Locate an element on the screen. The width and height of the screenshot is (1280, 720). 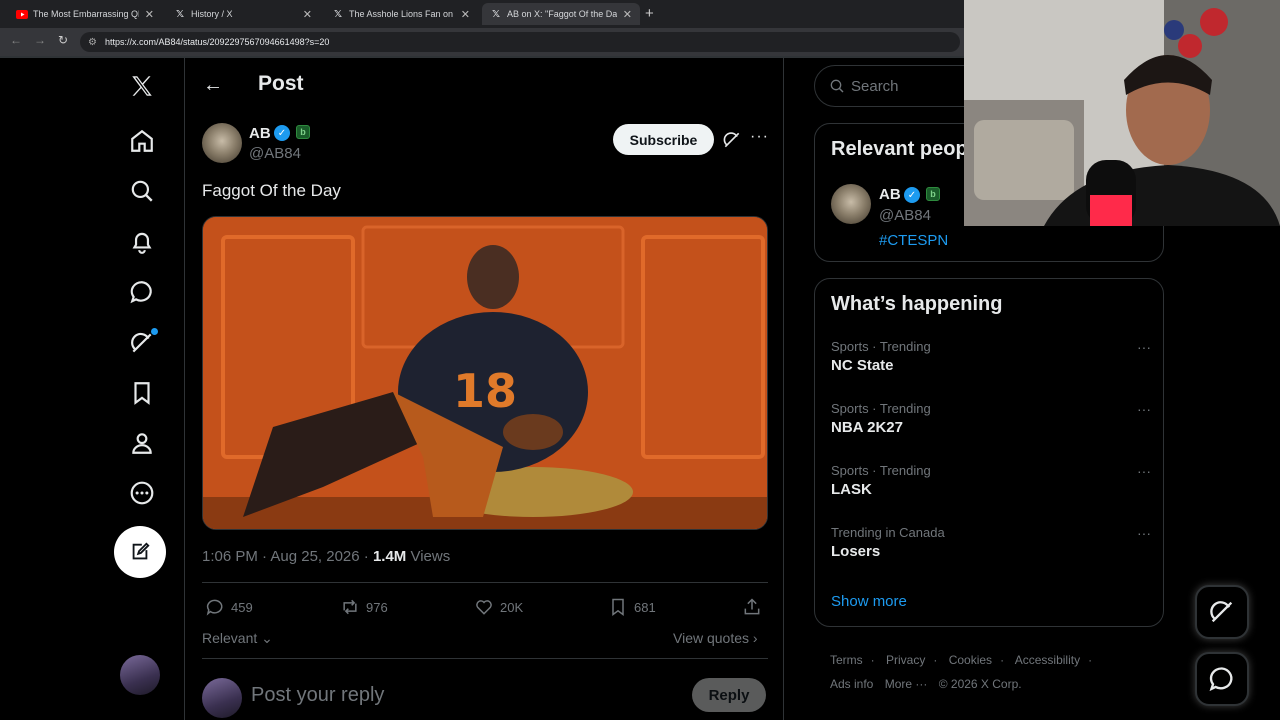
relevant-person-avatar is located at coordinates (851, 204).